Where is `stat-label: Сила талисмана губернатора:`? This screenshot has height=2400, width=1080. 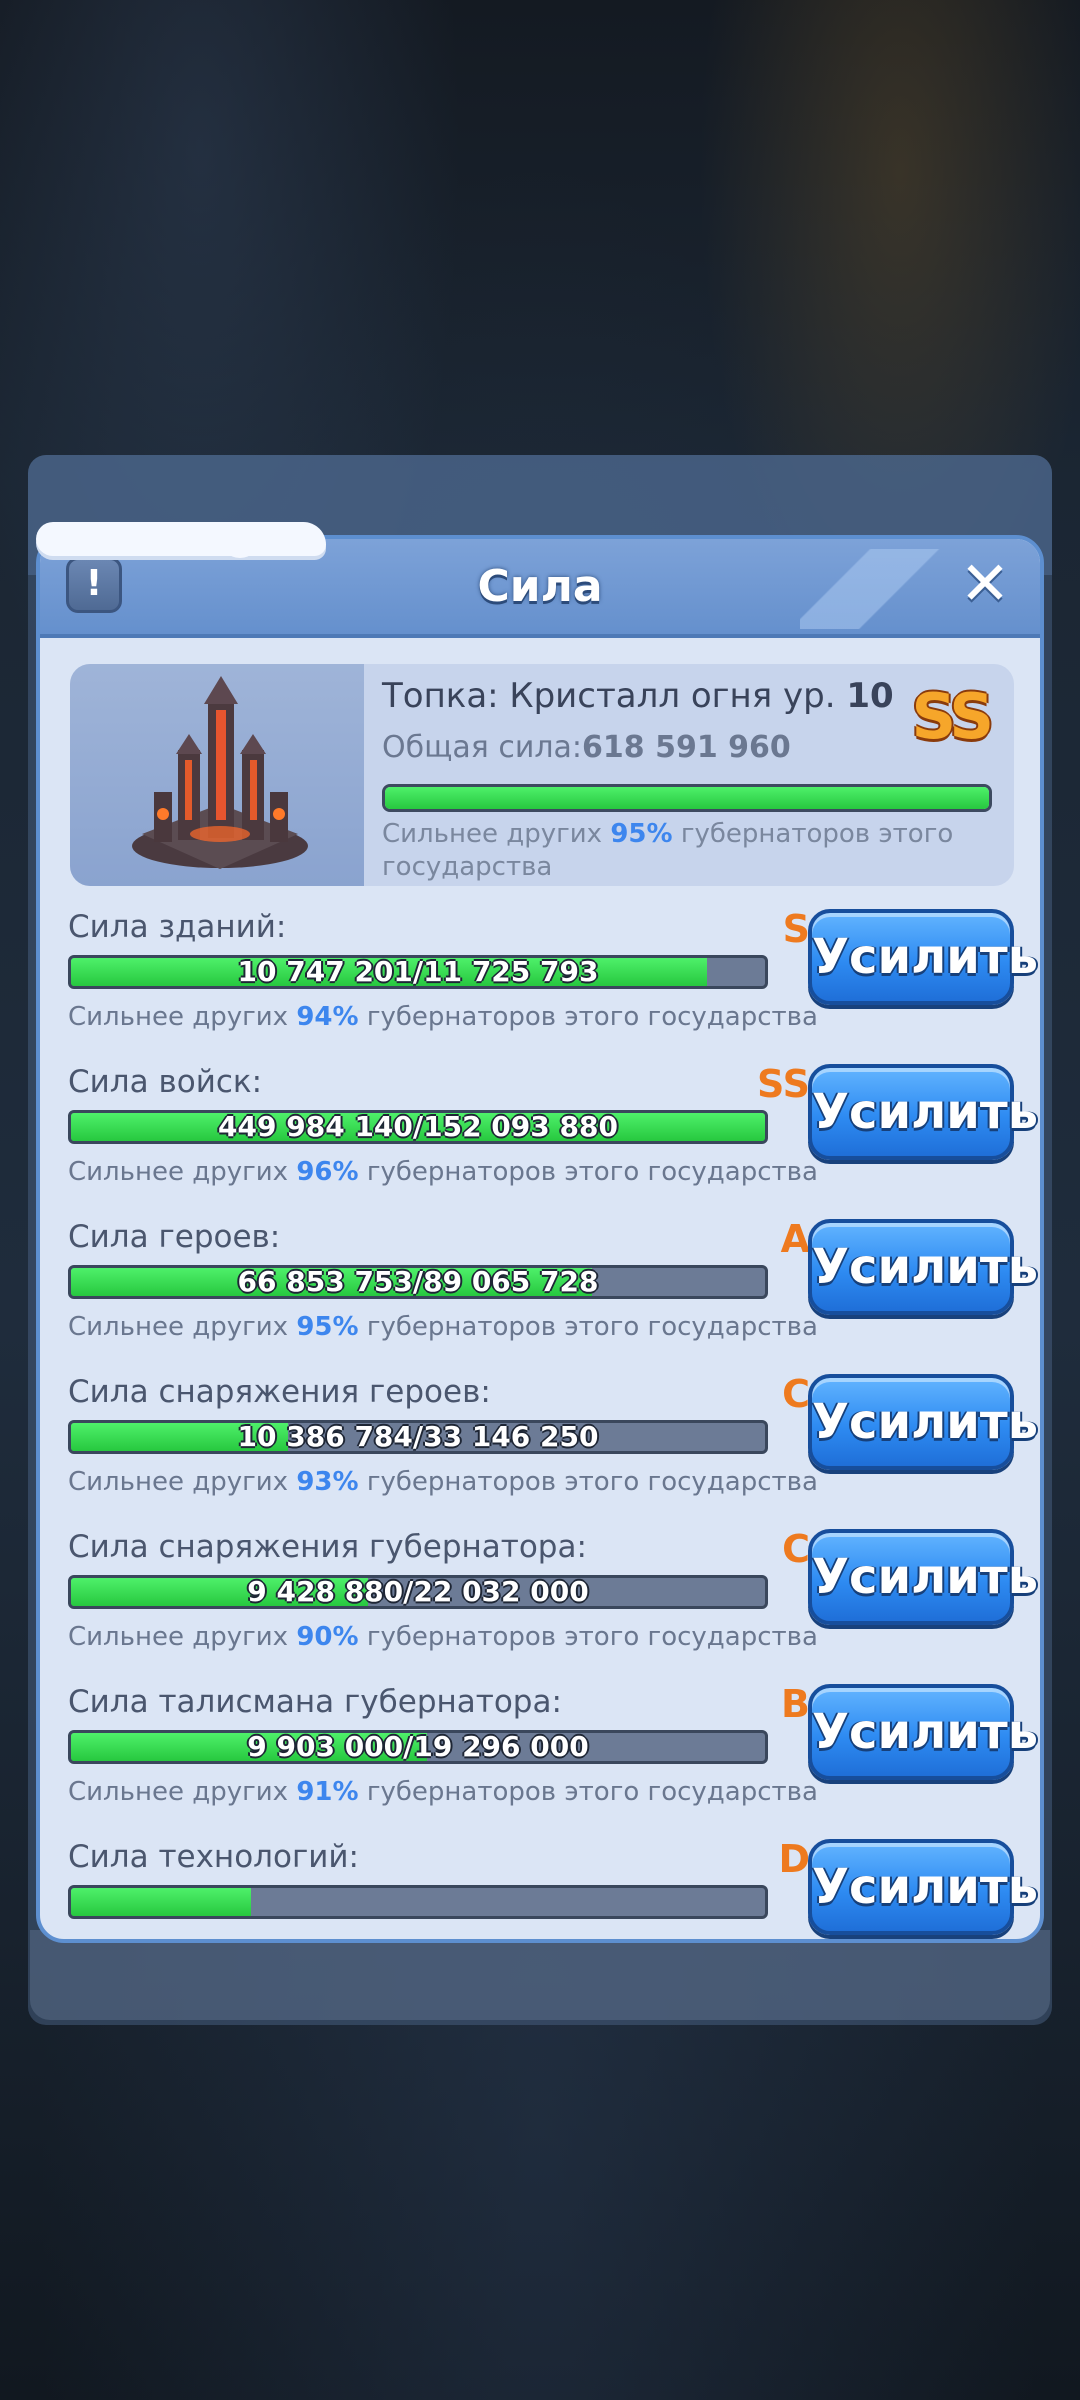 stat-label: Сила талисмана губернатора: is located at coordinates (315, 1702).